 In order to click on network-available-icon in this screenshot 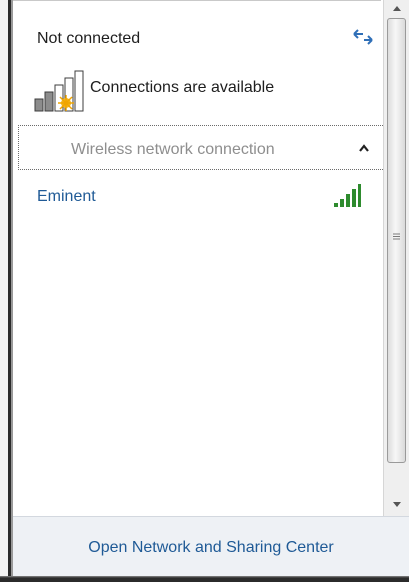, I will do `click(59, 91)`.